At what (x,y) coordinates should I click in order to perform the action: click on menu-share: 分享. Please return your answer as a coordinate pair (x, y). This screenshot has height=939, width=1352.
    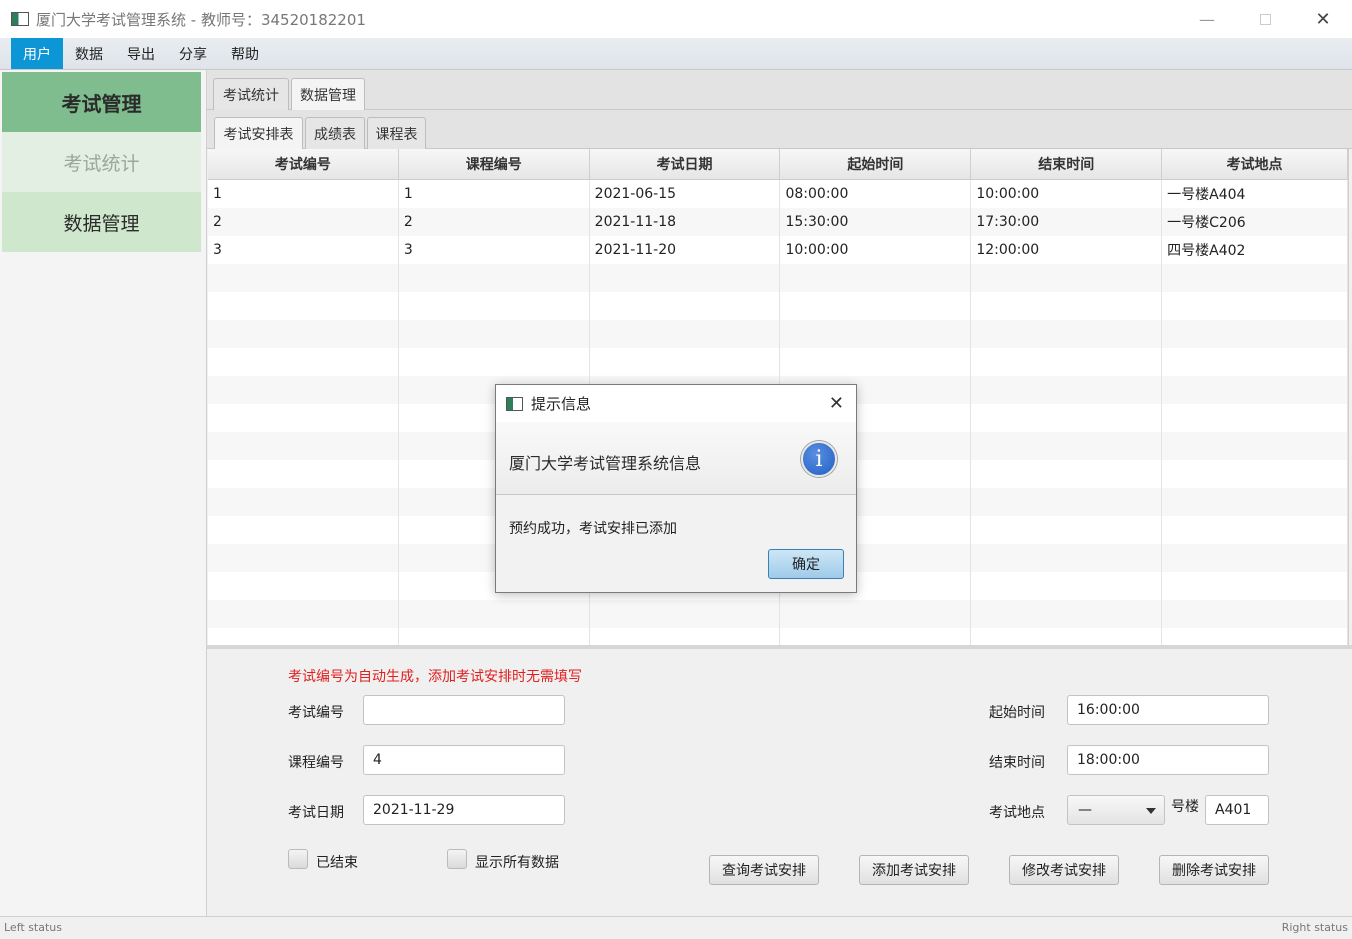
    Looking at the image, I should click on (193, 53).